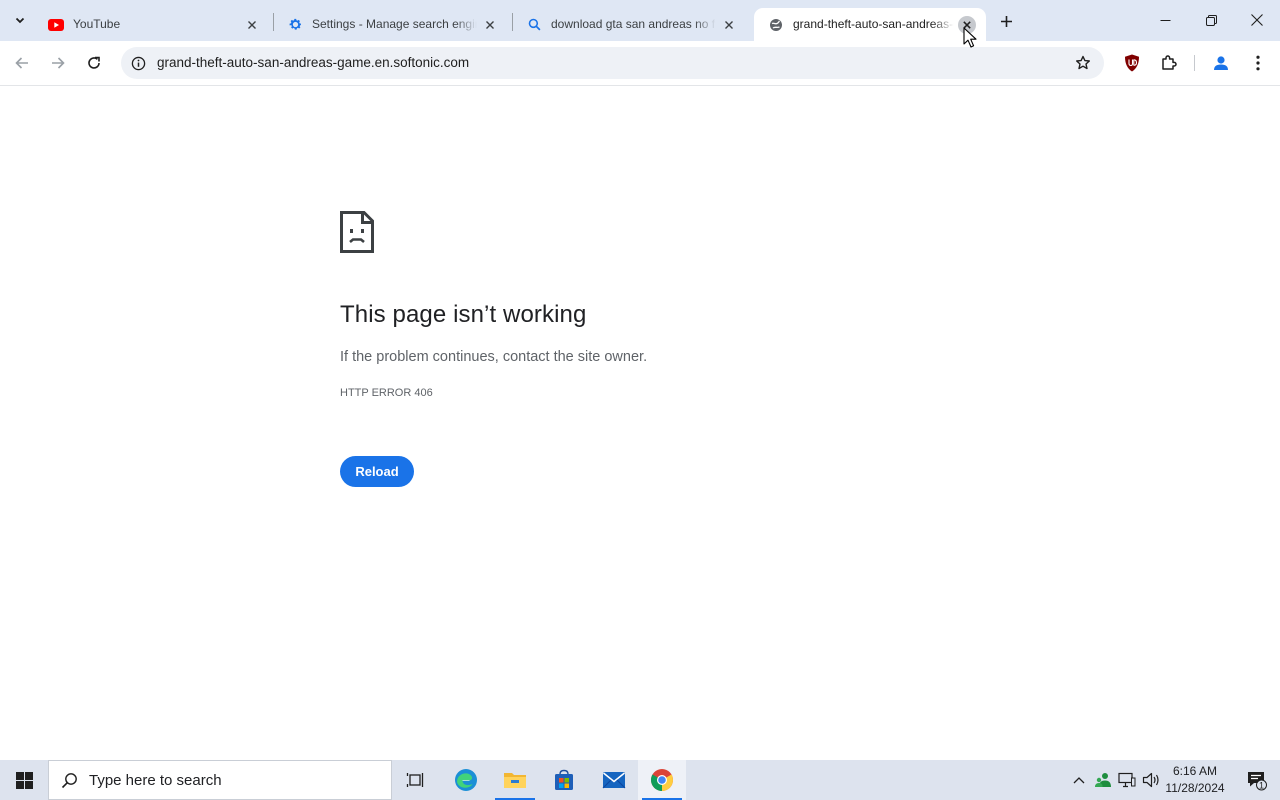 Image resolution: width=1280 pixels, height=800 pixels. Describe the element at coordinates (1195, 771) in the screenshot. I see `clock-time: 6:16 AM` at that location.